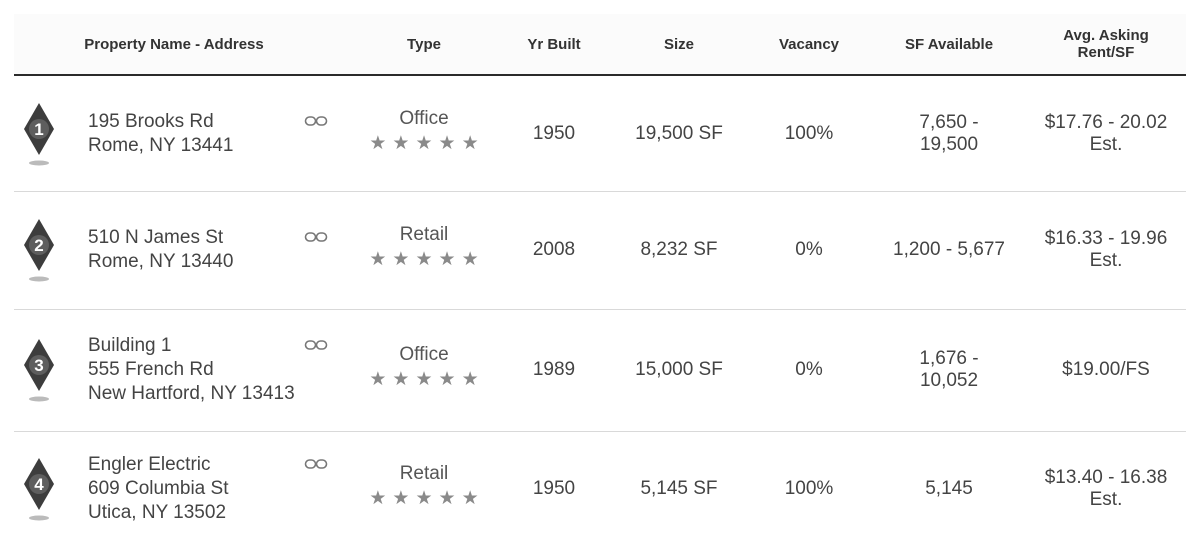  I want to click on col-rent: Avg. Asking Rent/SF, so click(1106, 44).